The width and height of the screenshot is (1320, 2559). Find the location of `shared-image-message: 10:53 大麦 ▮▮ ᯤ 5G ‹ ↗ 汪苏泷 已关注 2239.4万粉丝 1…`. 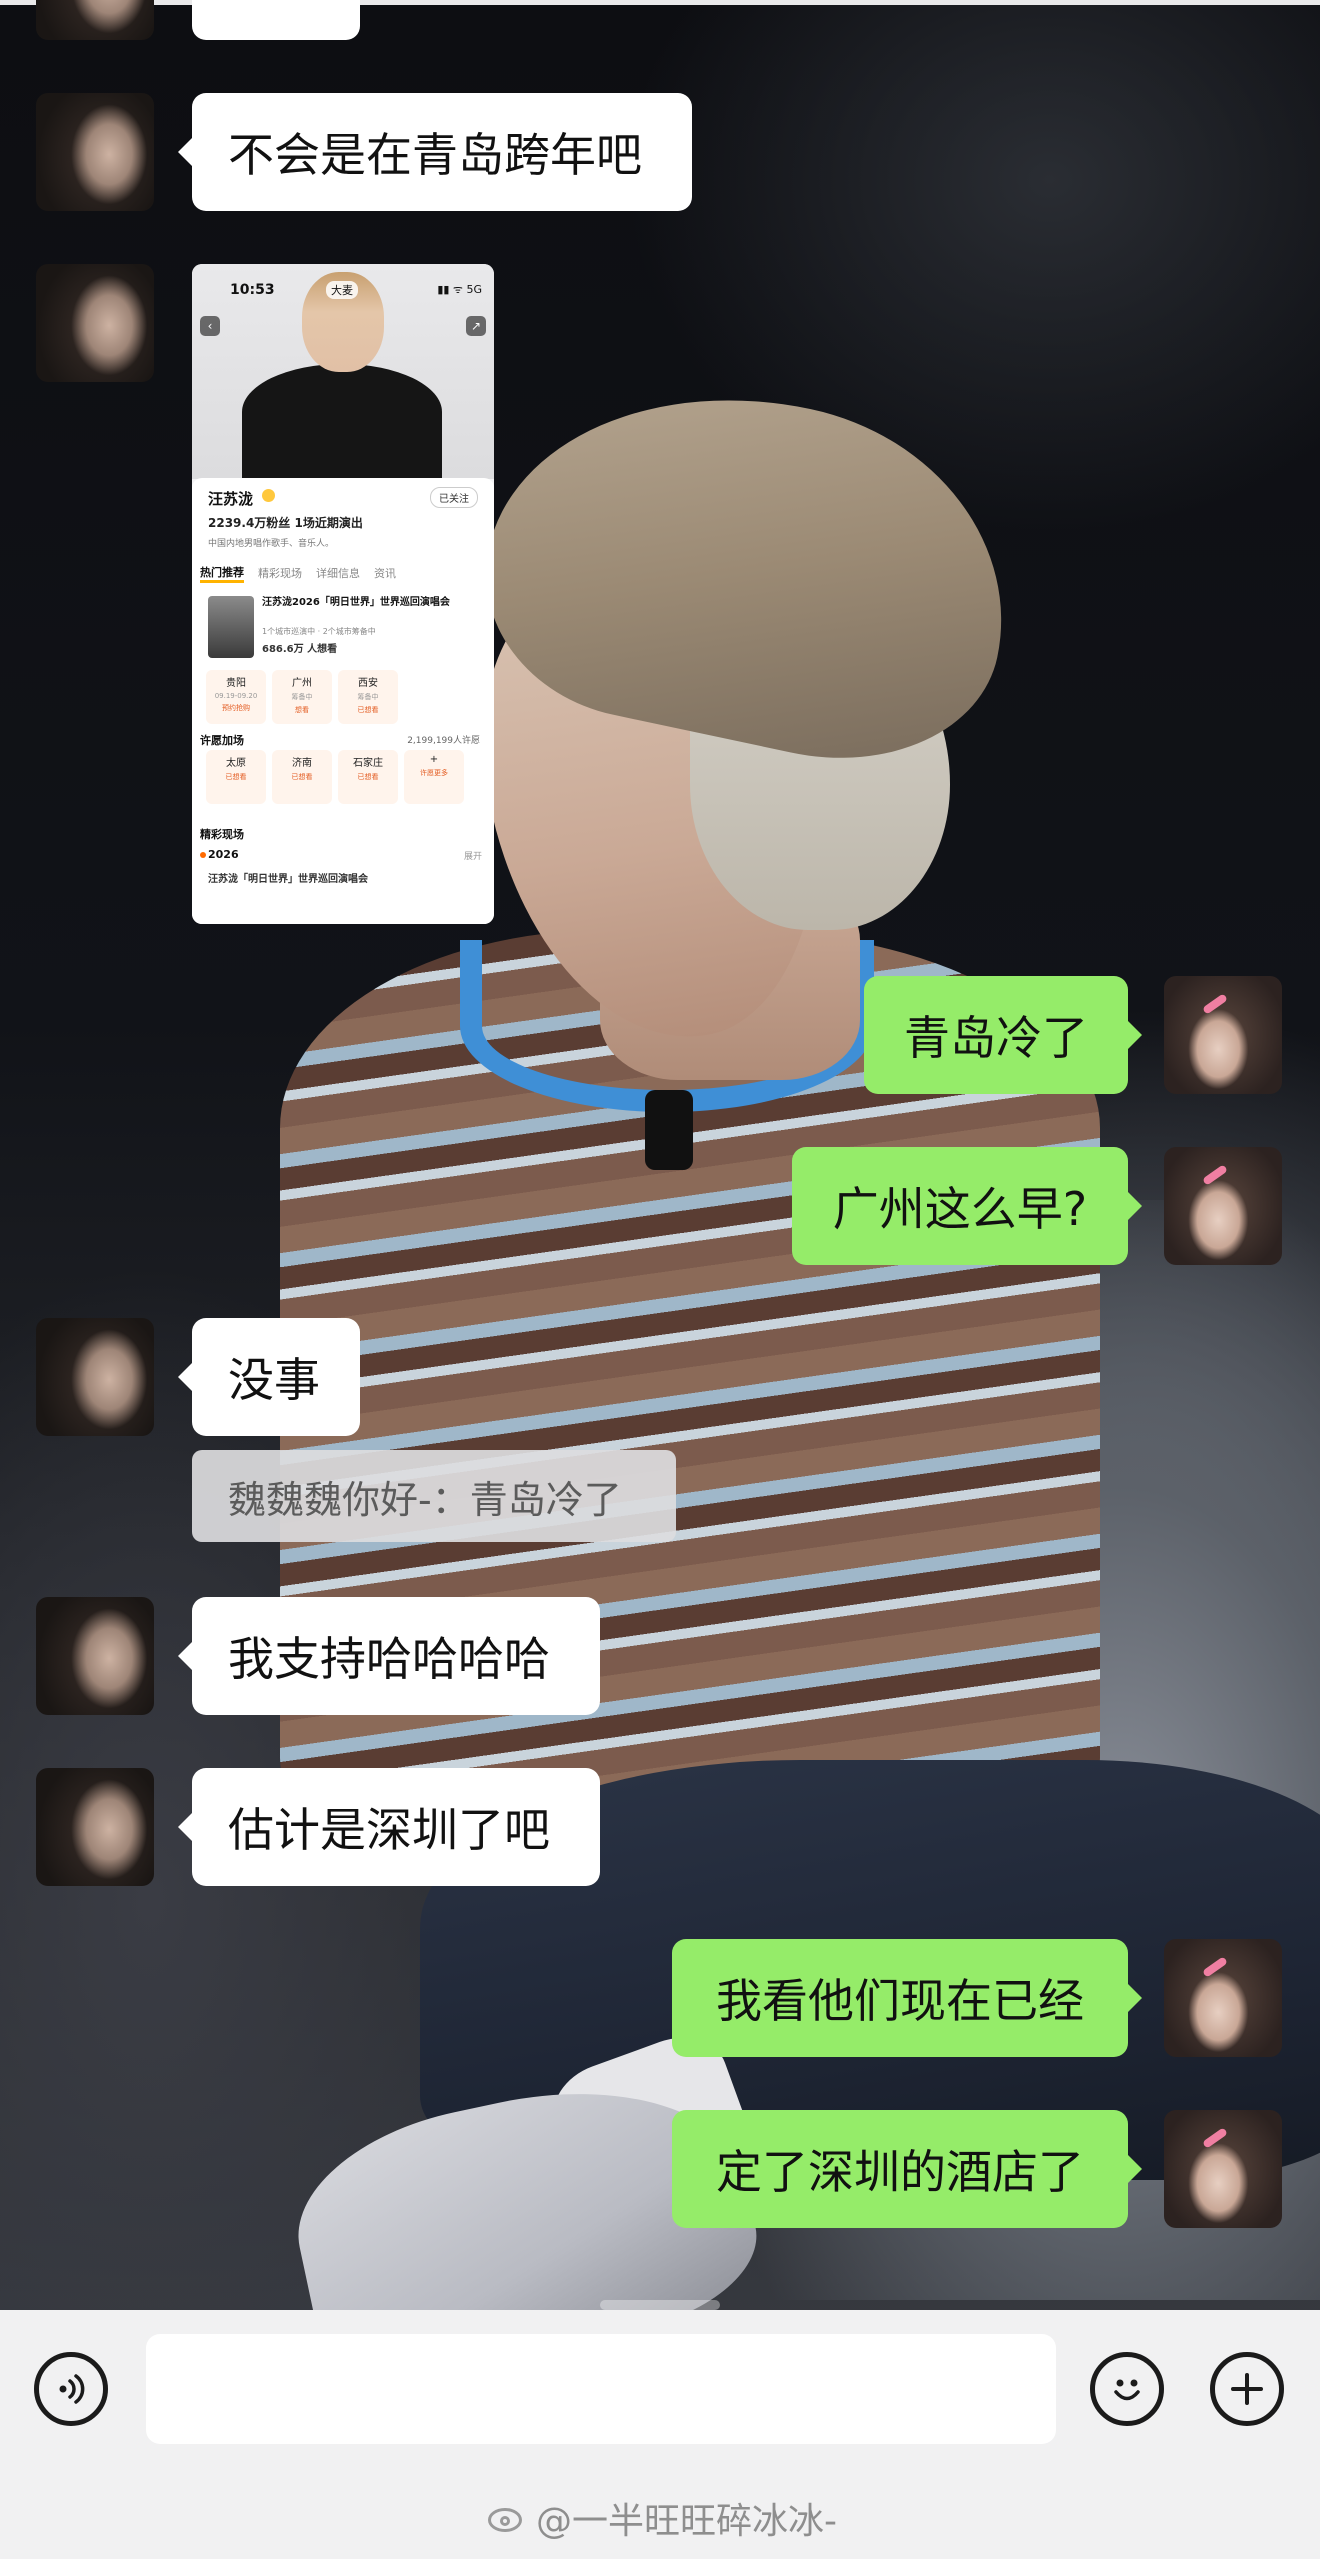

shared-image-message: 10:53 大麦 ▮▮ ᯤ 5G ‹ ↗ 汪苏泷 已关注 2239.4万粉丝 1… is located at coordinates (343, 594).